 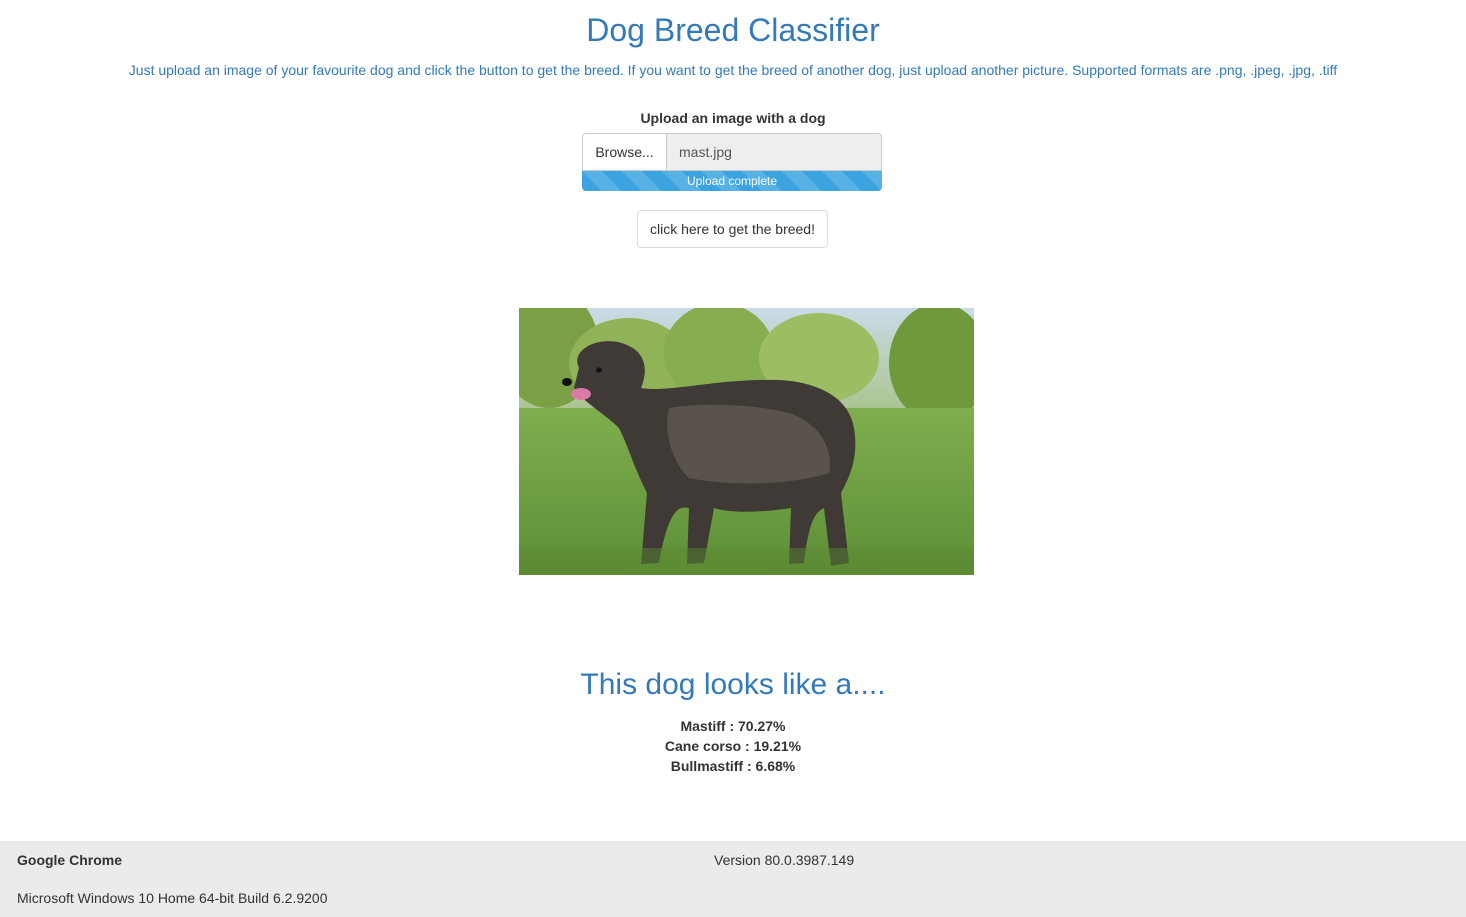 I want to click on footer-browser-name: Google Chrome, so click(x=70, y=860).